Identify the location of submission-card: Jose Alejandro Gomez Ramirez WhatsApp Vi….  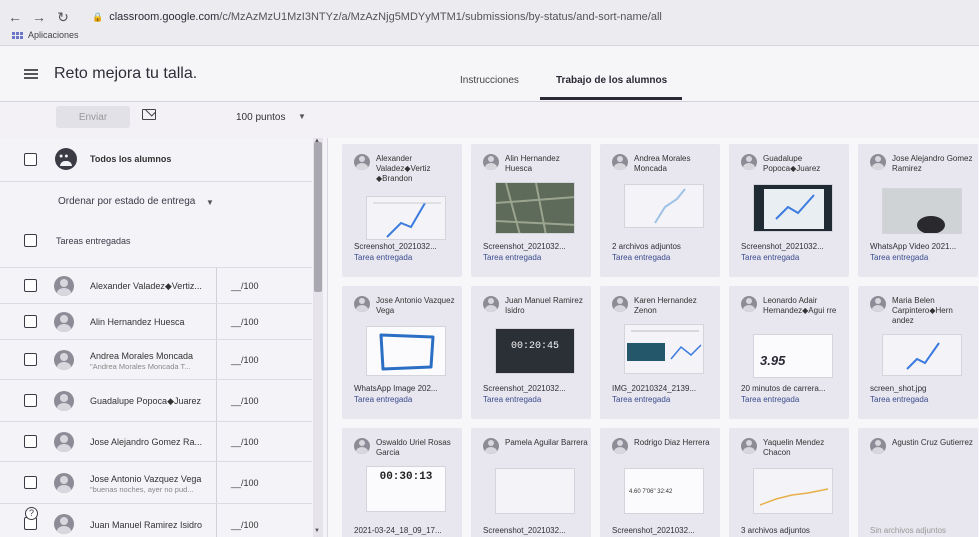
(918, 210).